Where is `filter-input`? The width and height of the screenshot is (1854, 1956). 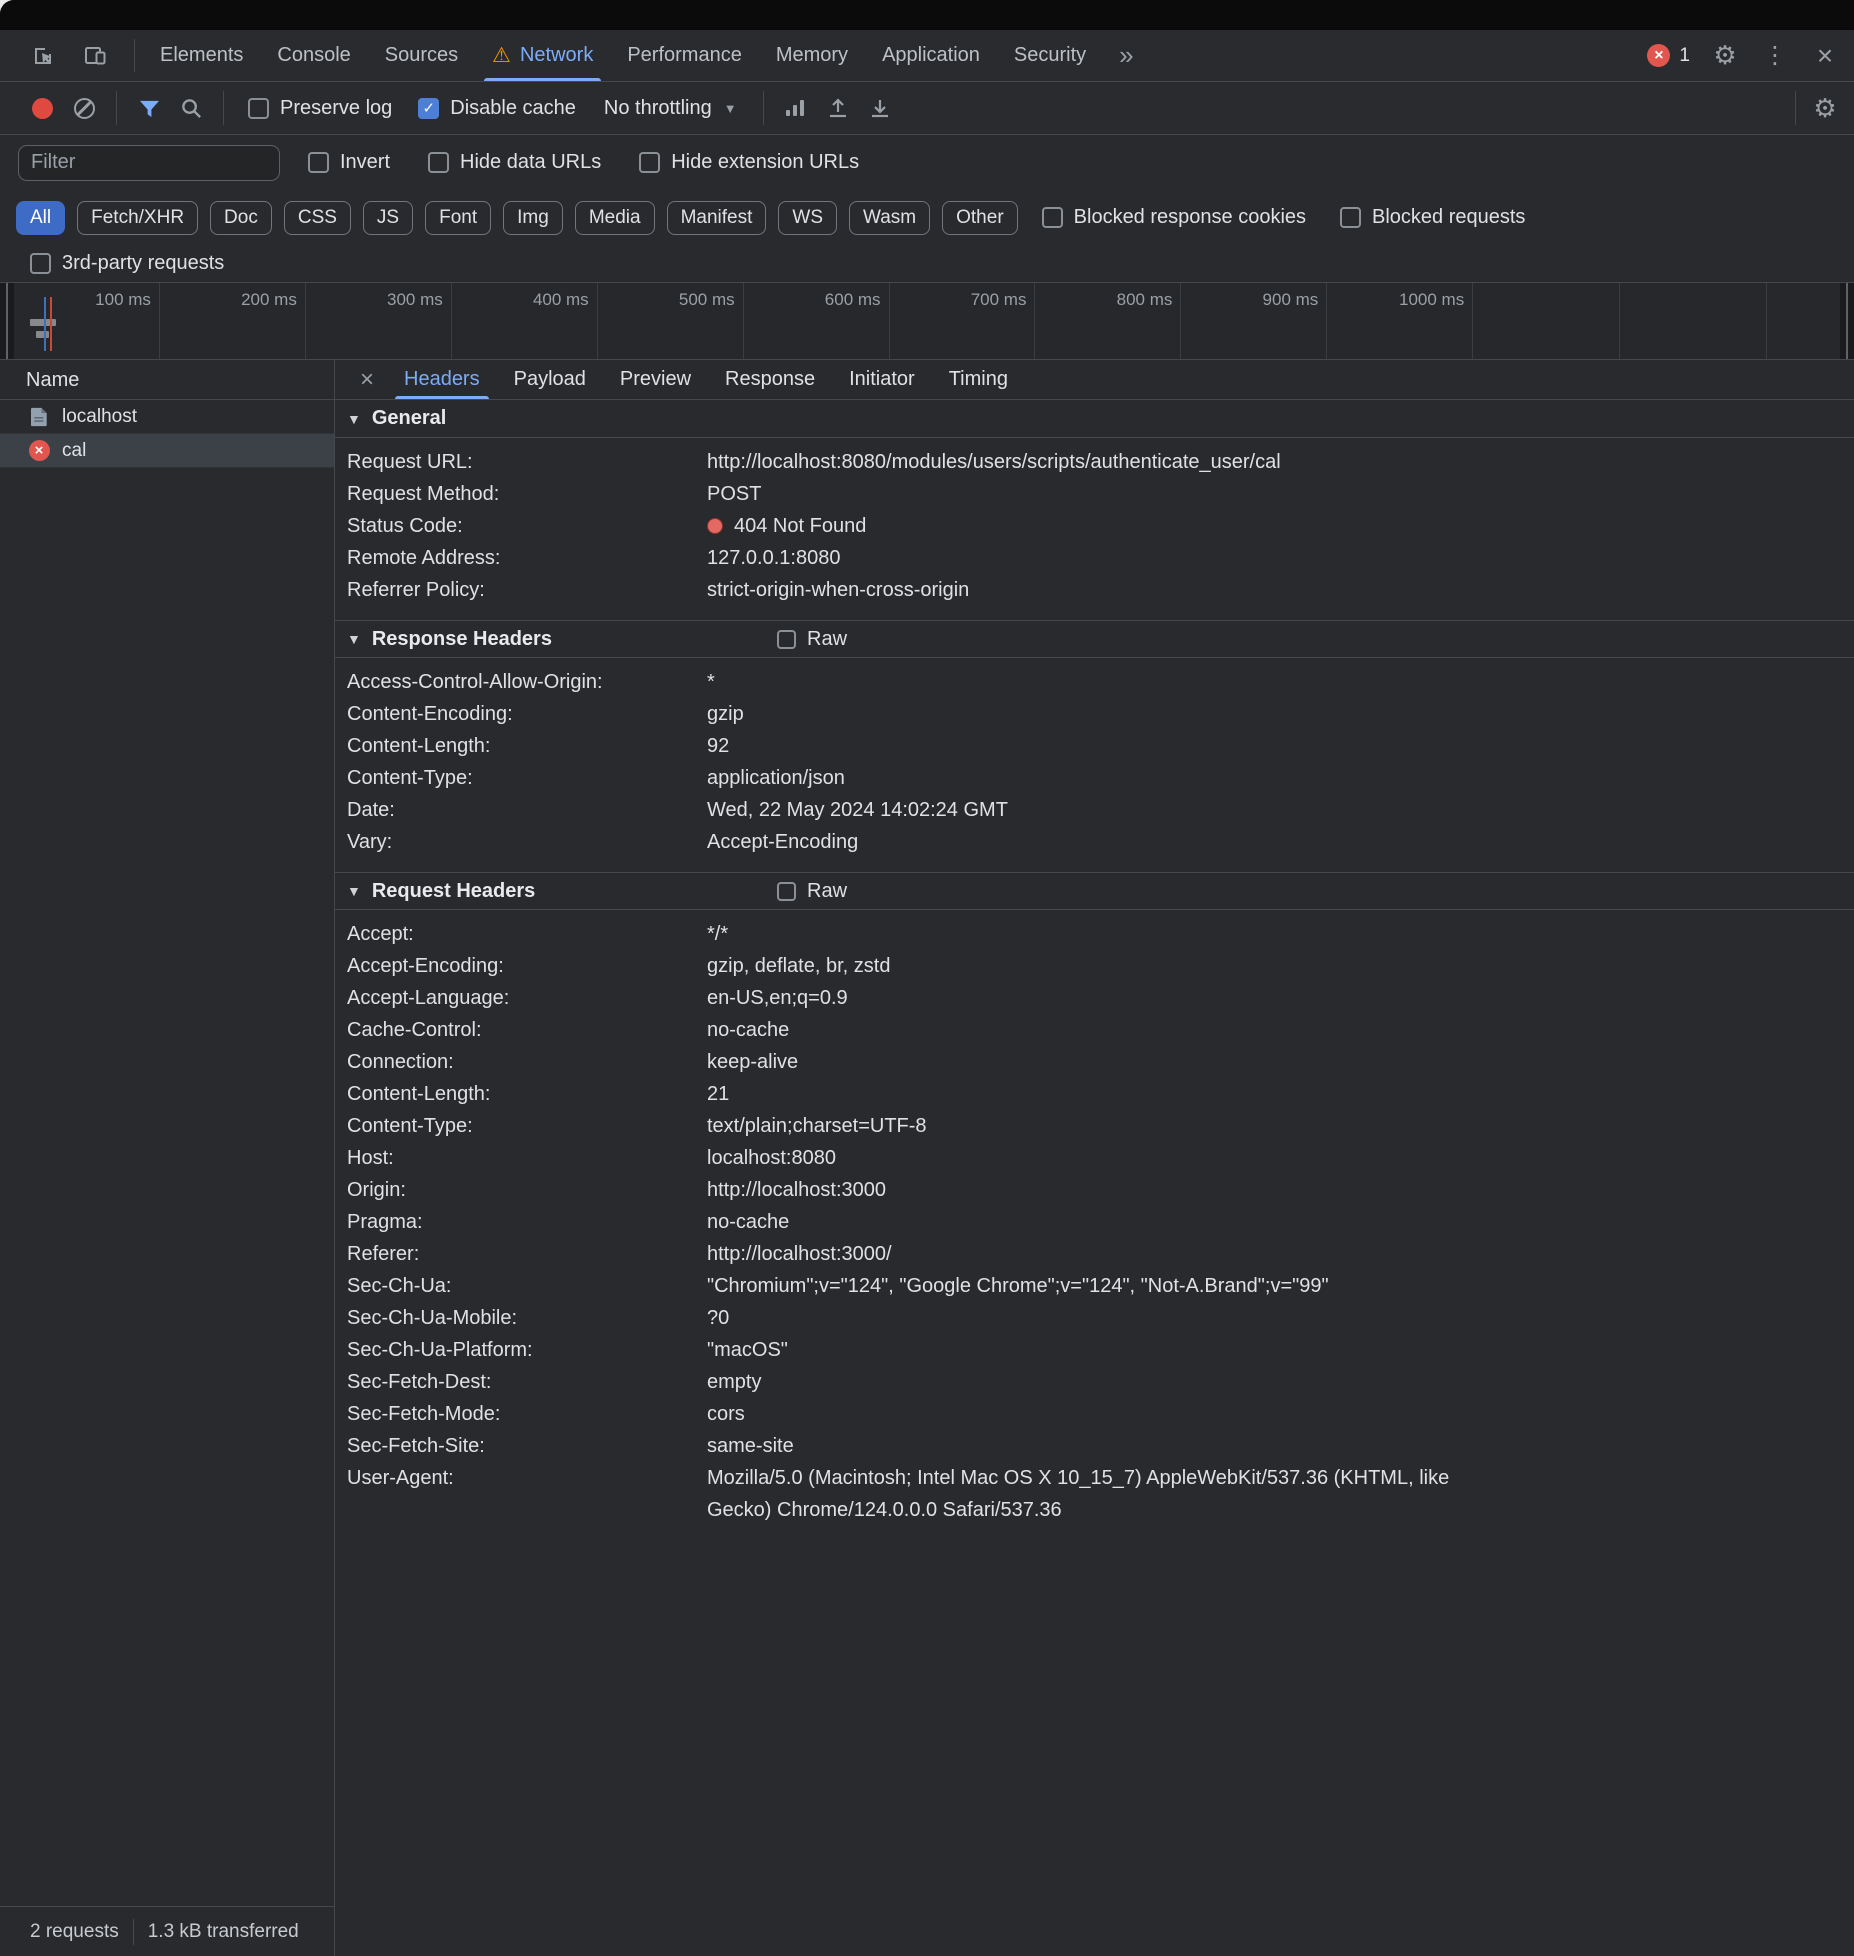 filter-input is located at coordinates (149, 162).